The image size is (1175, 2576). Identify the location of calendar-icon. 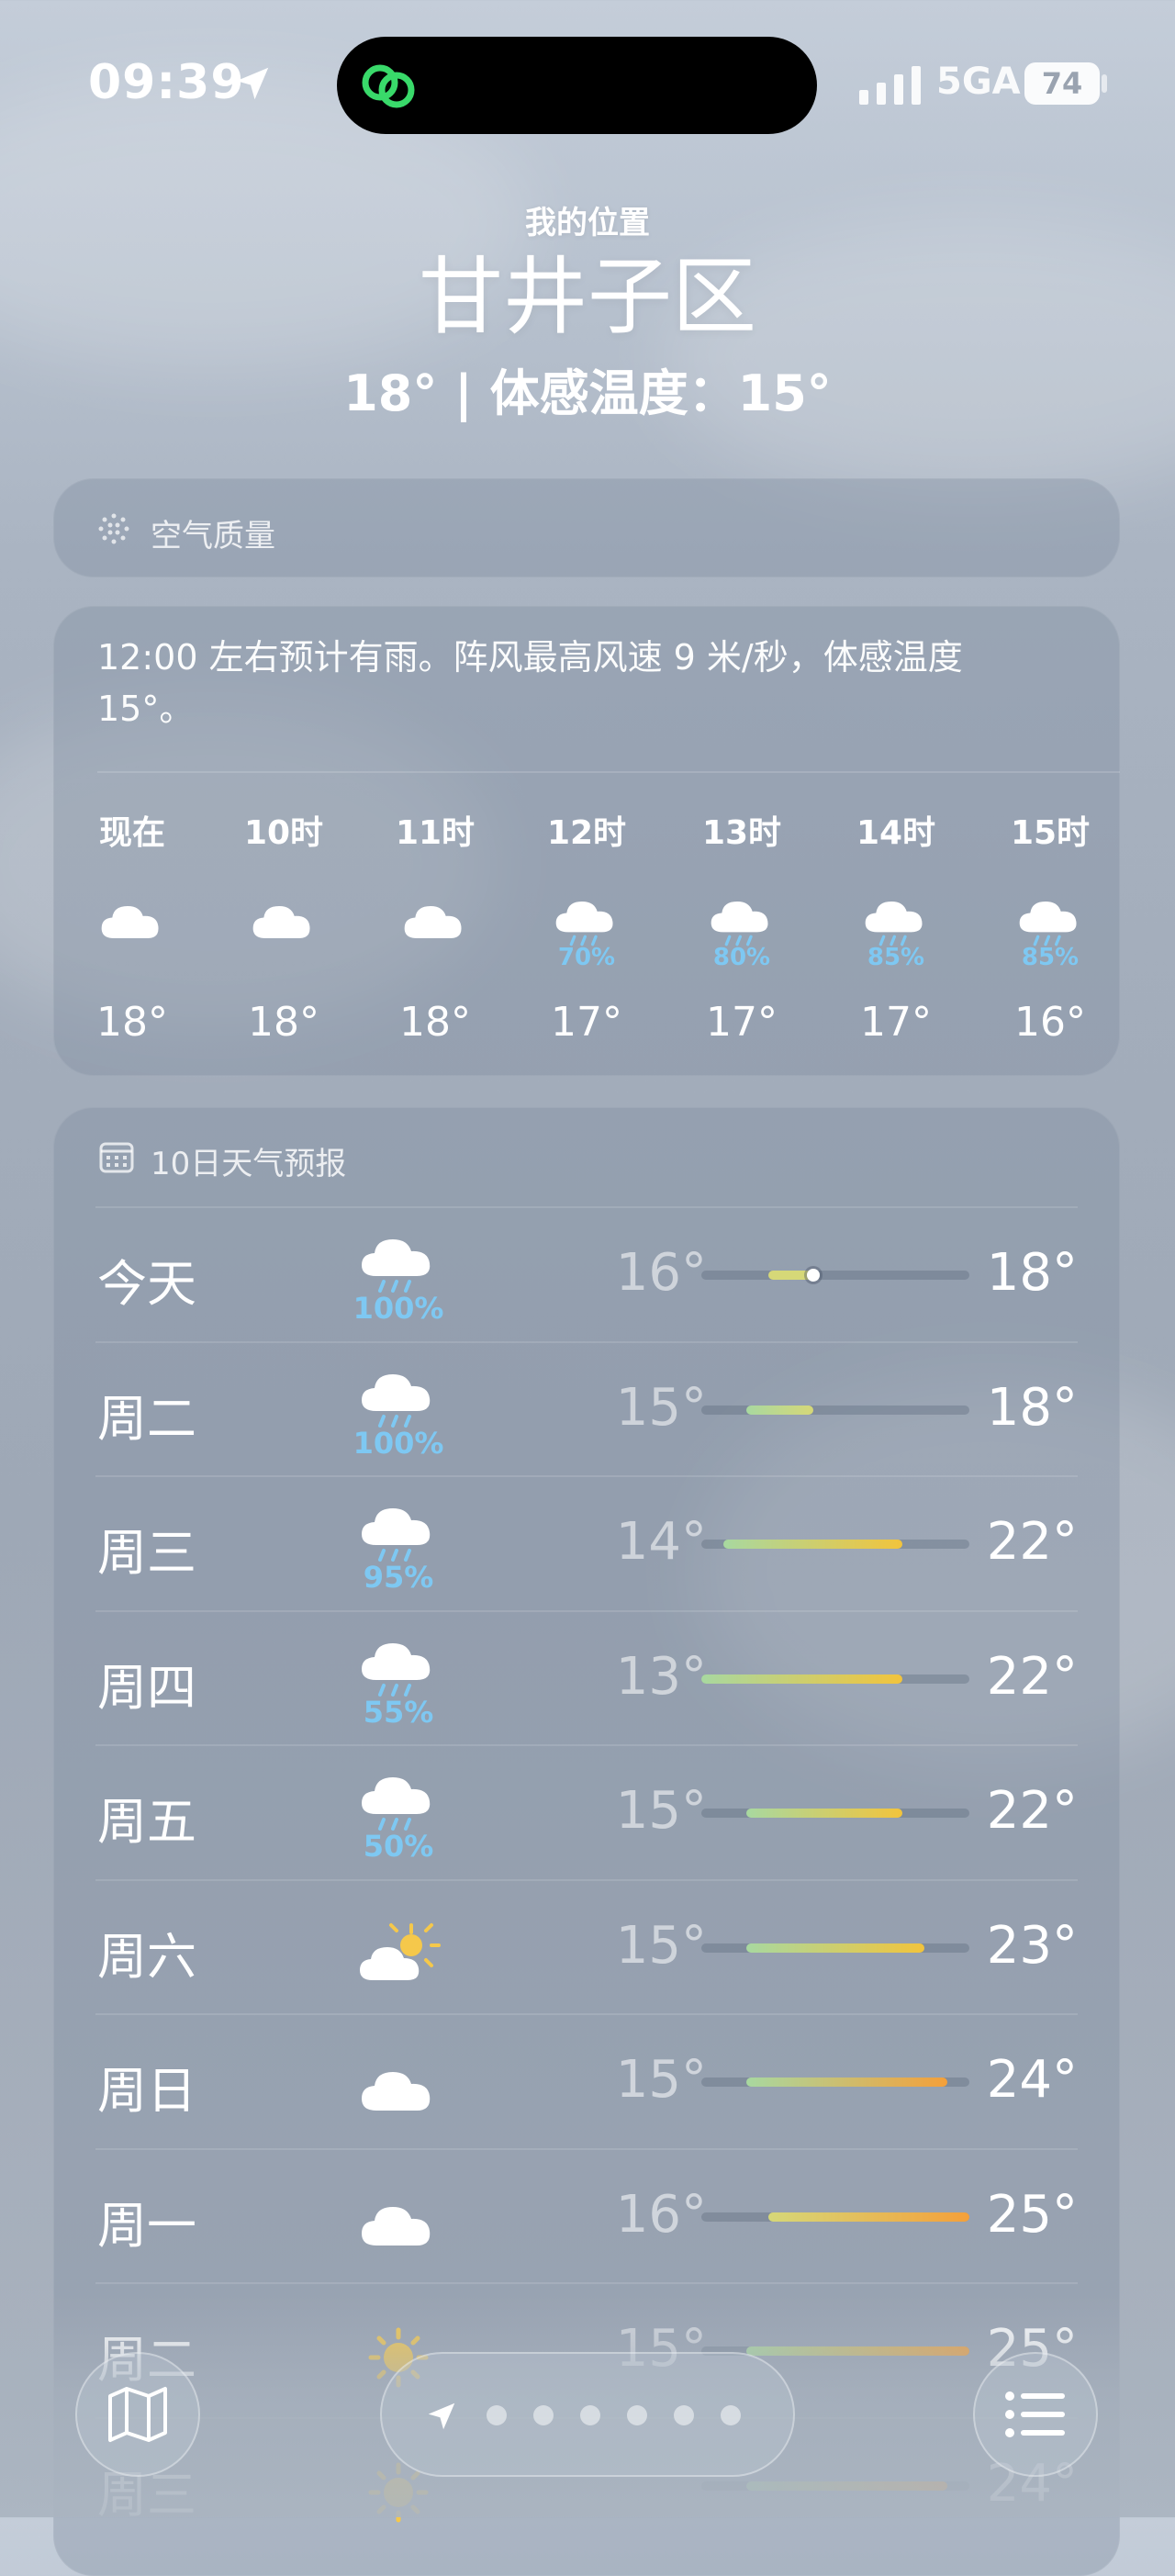
(116, 1157).